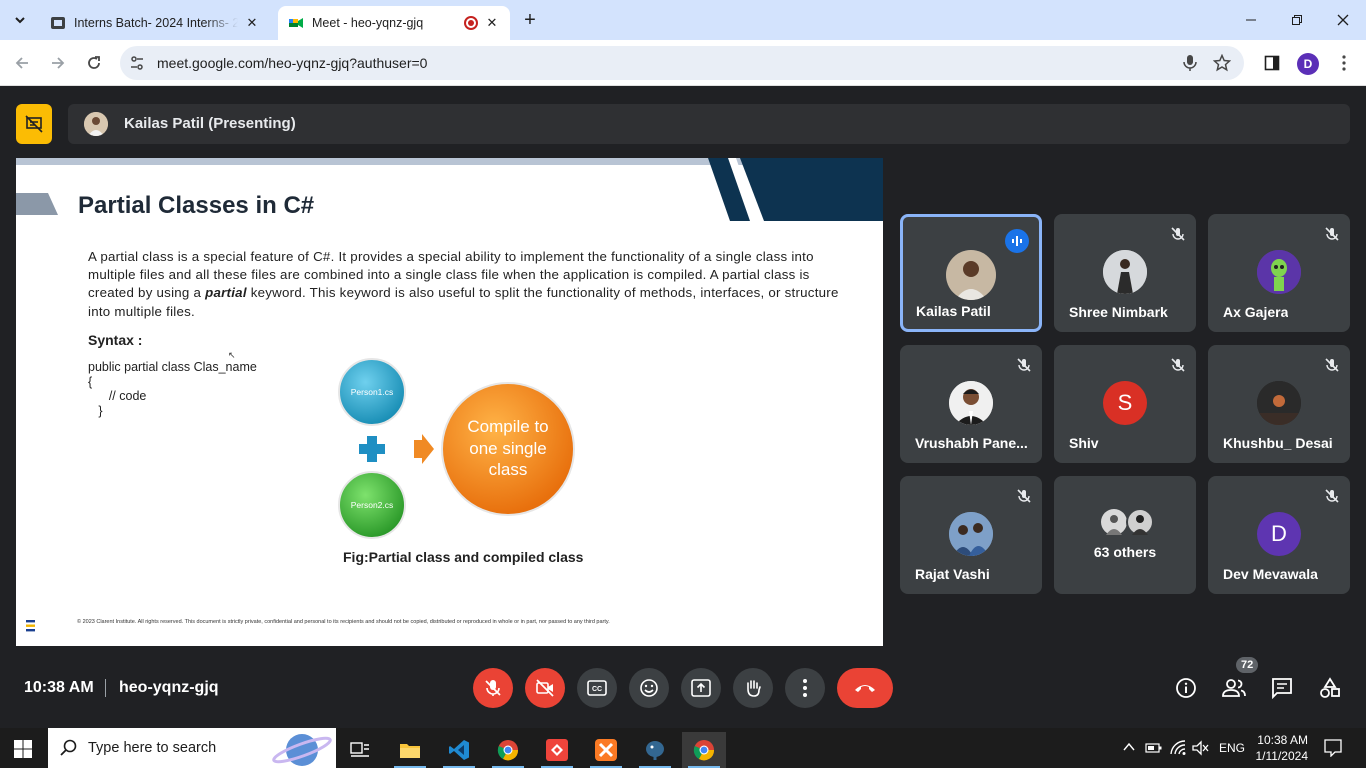 This screenshot has width=1366, height=768. I want to click on clock-date: 1/11/2024, so click(1282, 756).